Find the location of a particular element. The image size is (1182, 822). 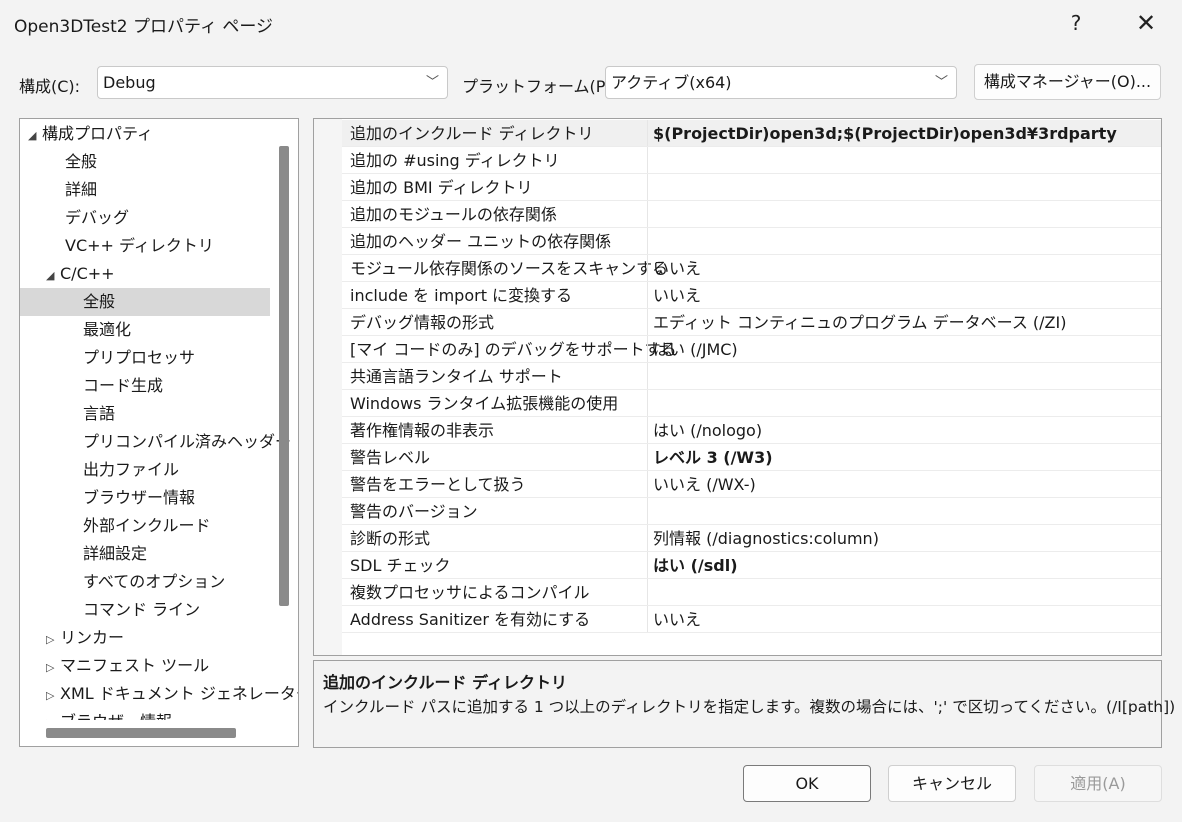

config-label: 構成(C): is located at coordinates (50, 86).